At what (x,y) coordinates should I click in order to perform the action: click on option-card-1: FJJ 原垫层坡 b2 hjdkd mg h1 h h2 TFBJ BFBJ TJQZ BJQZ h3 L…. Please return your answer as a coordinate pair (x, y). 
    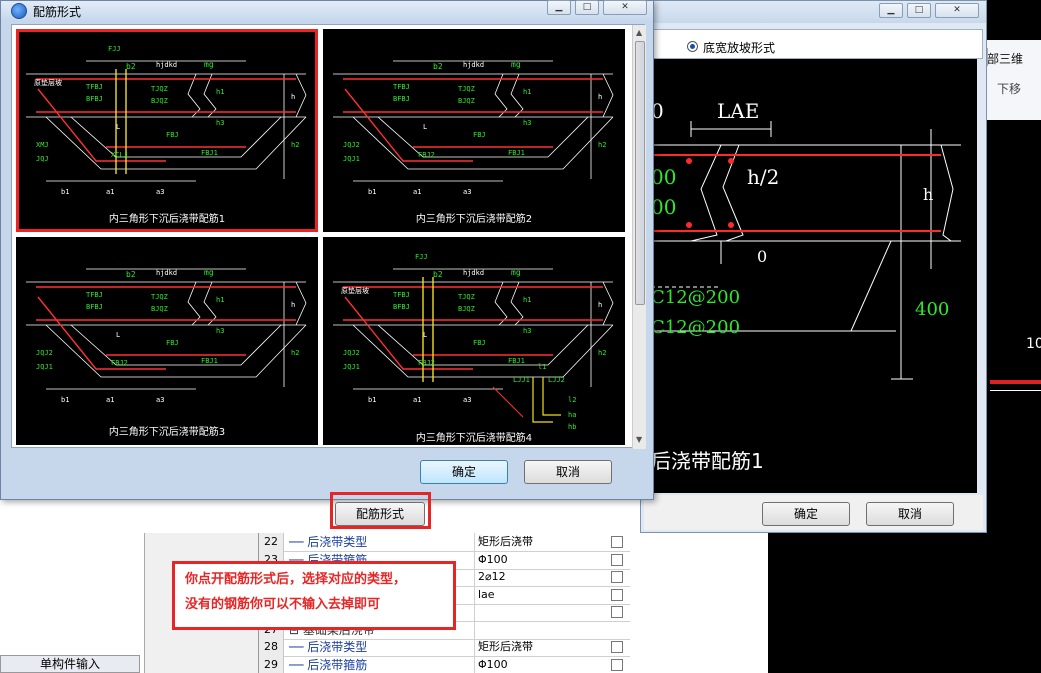
    Looking at the image, I should click on (167, 130).